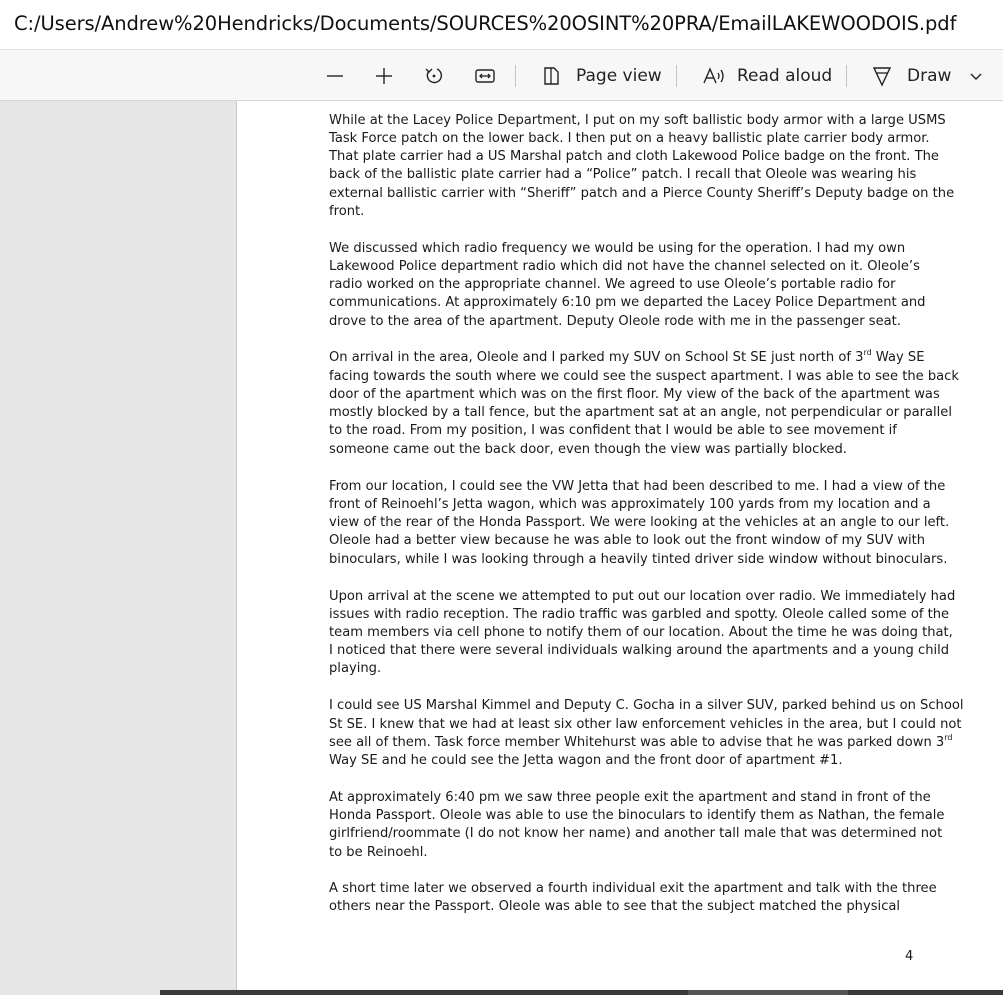  I want to click on fit-width-button, so click(485, 75).